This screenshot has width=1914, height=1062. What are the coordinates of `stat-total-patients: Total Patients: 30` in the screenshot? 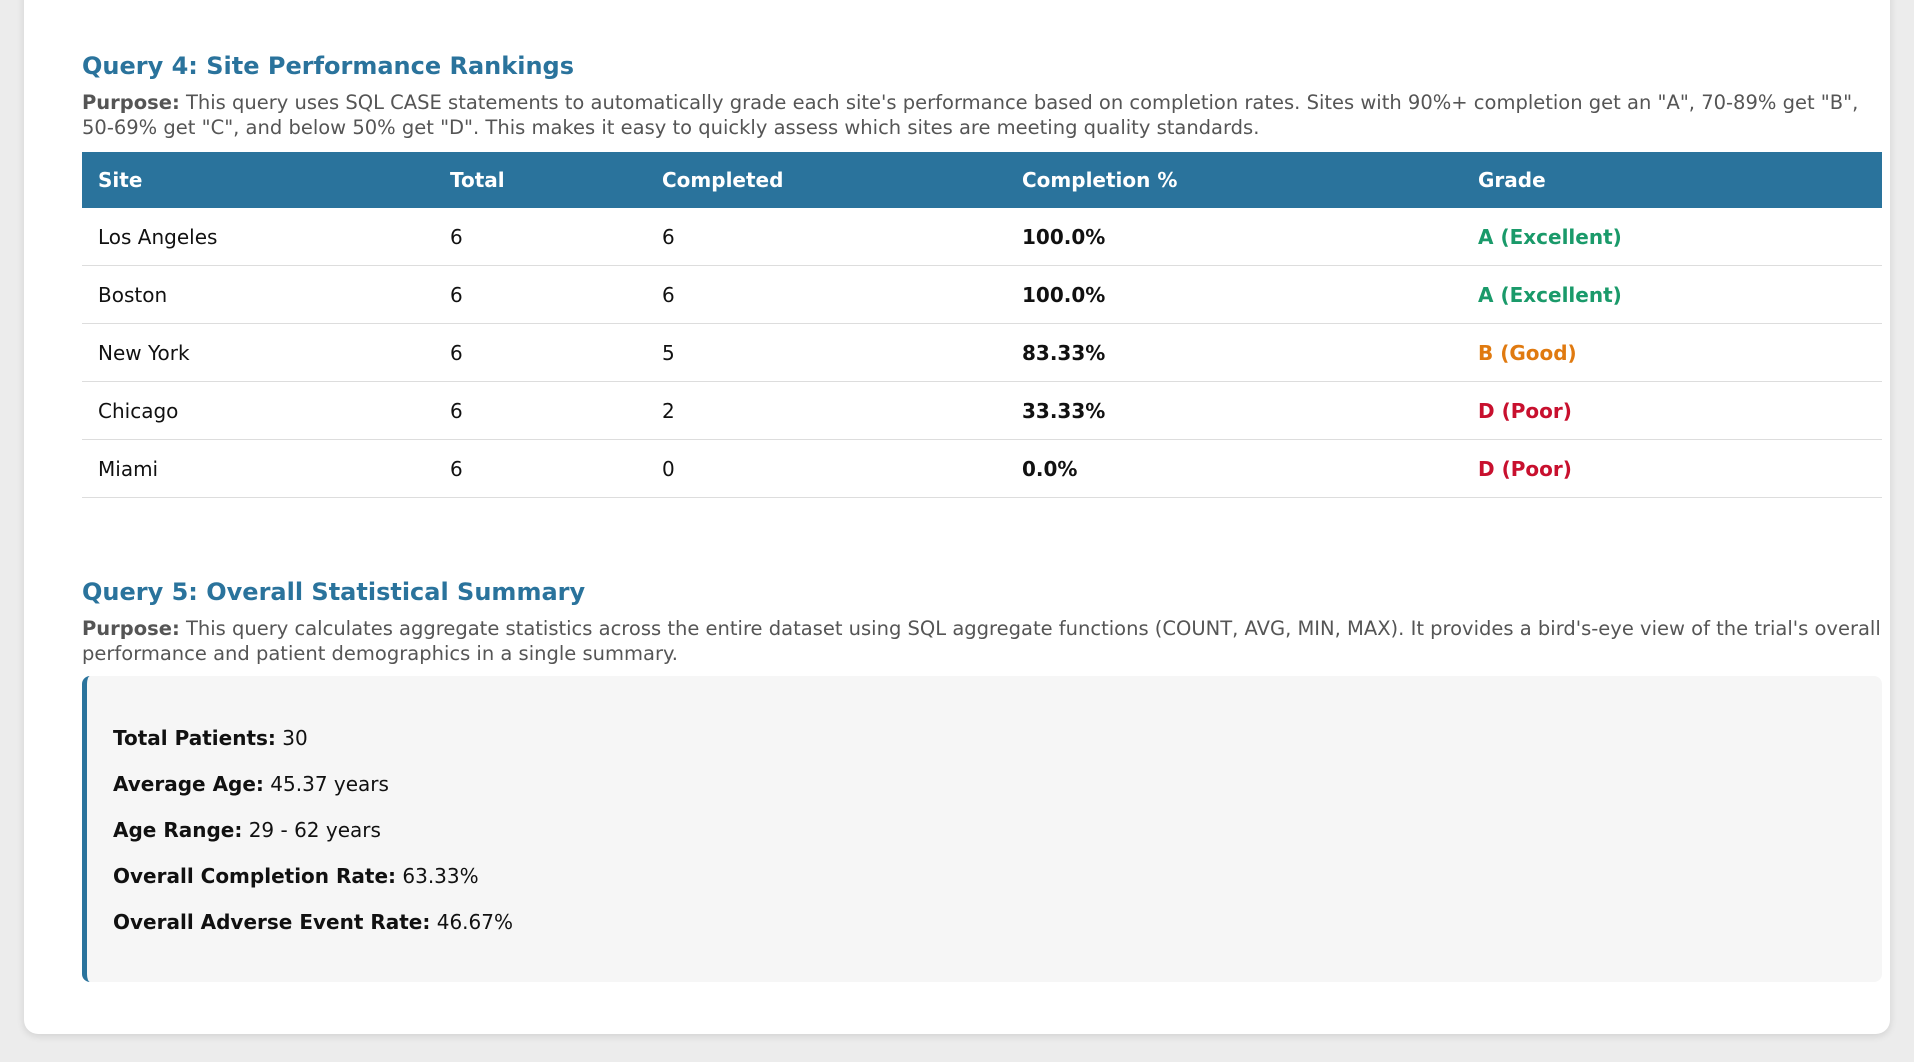 It's located at (210, 738).